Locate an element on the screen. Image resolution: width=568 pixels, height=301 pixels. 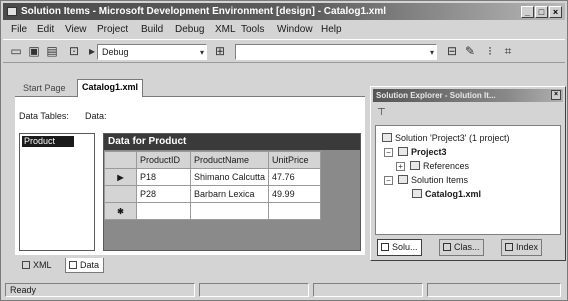
row-header-corner is located at coordinates (120, 160).